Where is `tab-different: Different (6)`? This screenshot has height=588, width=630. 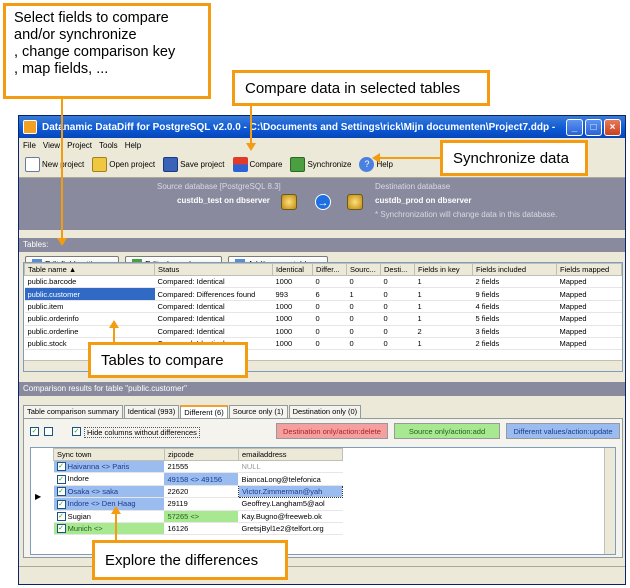 tab-different: Different (6) is located at coordinates (204, 411).